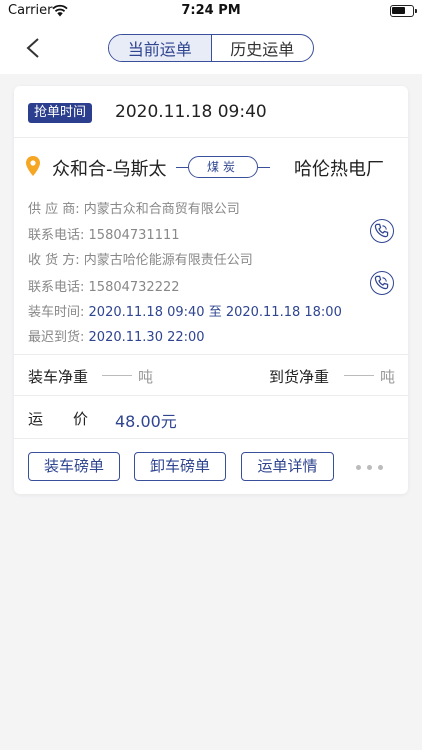 Image resolution: width=422 pixels, height=750 pixels. I want to click on supplier-phone-label: 联系电话:, so click(56, 235).